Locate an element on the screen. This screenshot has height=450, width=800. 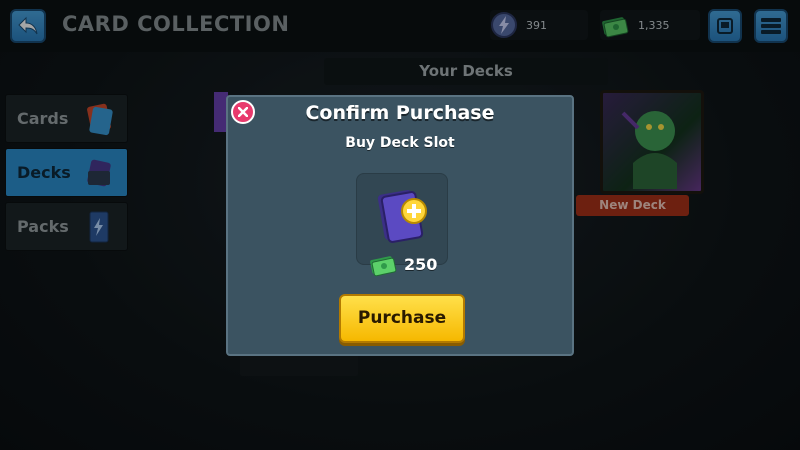
price-tag: 250 is located at coordinates (402, 264).